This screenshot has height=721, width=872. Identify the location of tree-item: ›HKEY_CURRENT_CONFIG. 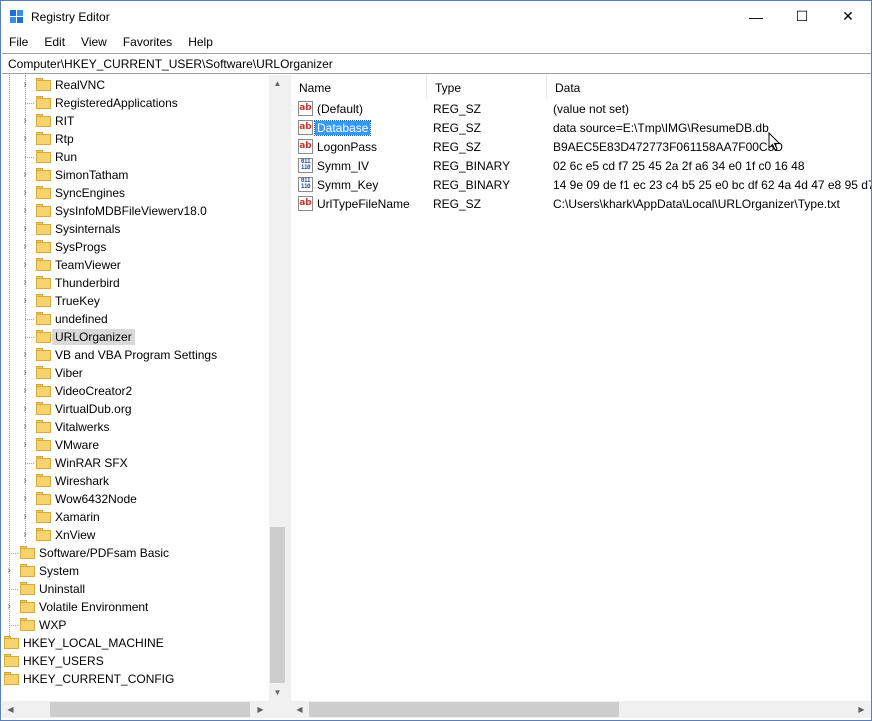
(136, 679).